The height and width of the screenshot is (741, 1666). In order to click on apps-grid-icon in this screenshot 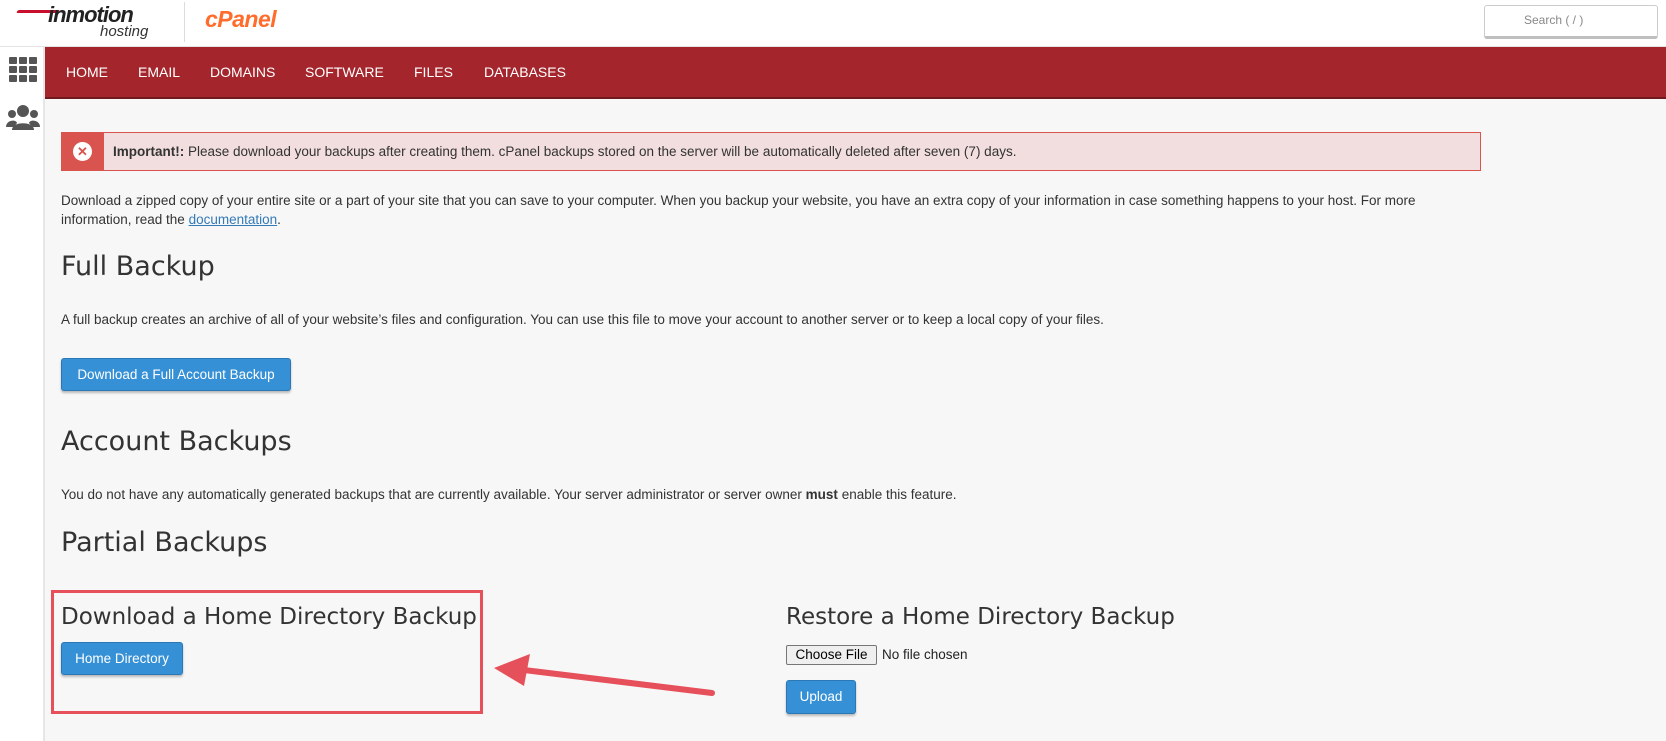, I will do `click(23, 70)`.